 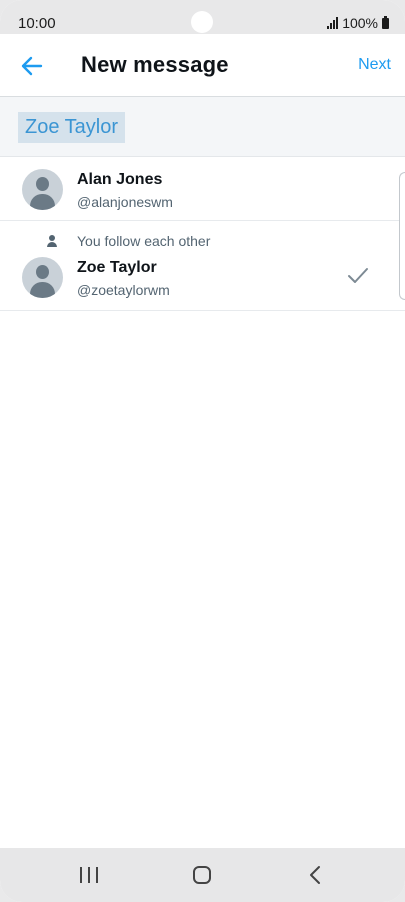 I want to click on status-bar: 10:00 100%, so click(x=202, y=17).